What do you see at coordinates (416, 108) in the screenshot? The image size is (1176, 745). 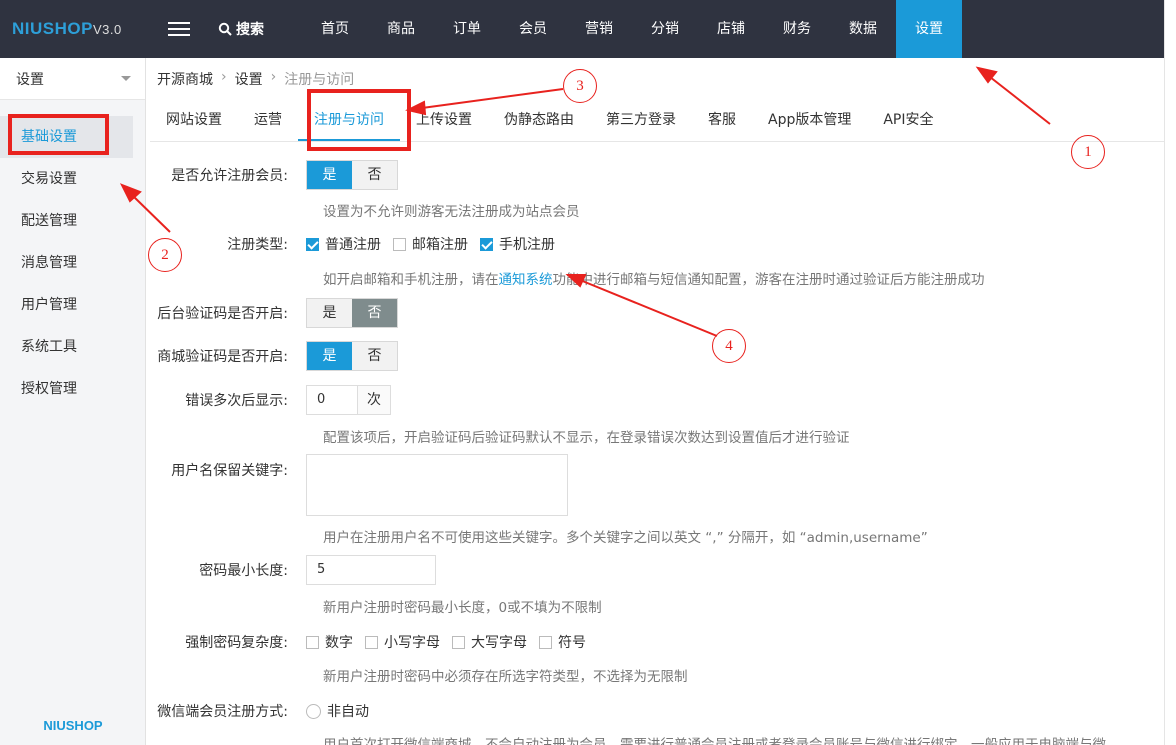 I see `arrow-3-head` at bounding box center [416, 108].